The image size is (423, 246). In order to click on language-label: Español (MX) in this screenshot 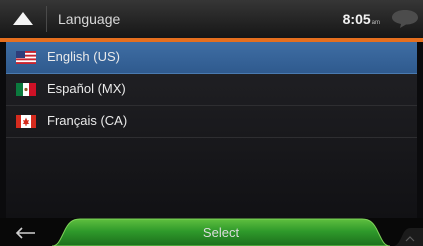, I will do `click(86, 88)`.